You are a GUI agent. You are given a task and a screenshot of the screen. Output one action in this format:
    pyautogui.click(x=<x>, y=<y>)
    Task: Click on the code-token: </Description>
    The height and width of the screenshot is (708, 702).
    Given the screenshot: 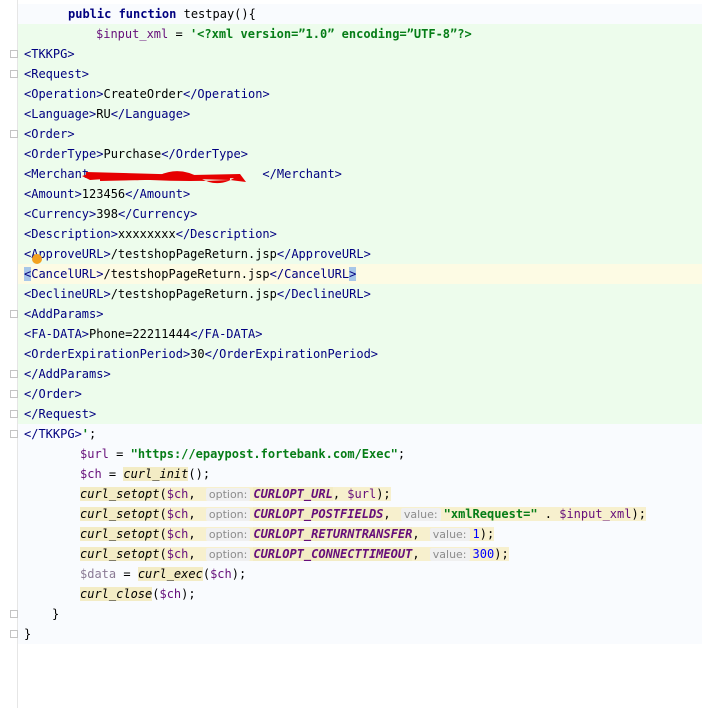 What is the action you would take?
    pyautogui.click(x=226, y=234)
    